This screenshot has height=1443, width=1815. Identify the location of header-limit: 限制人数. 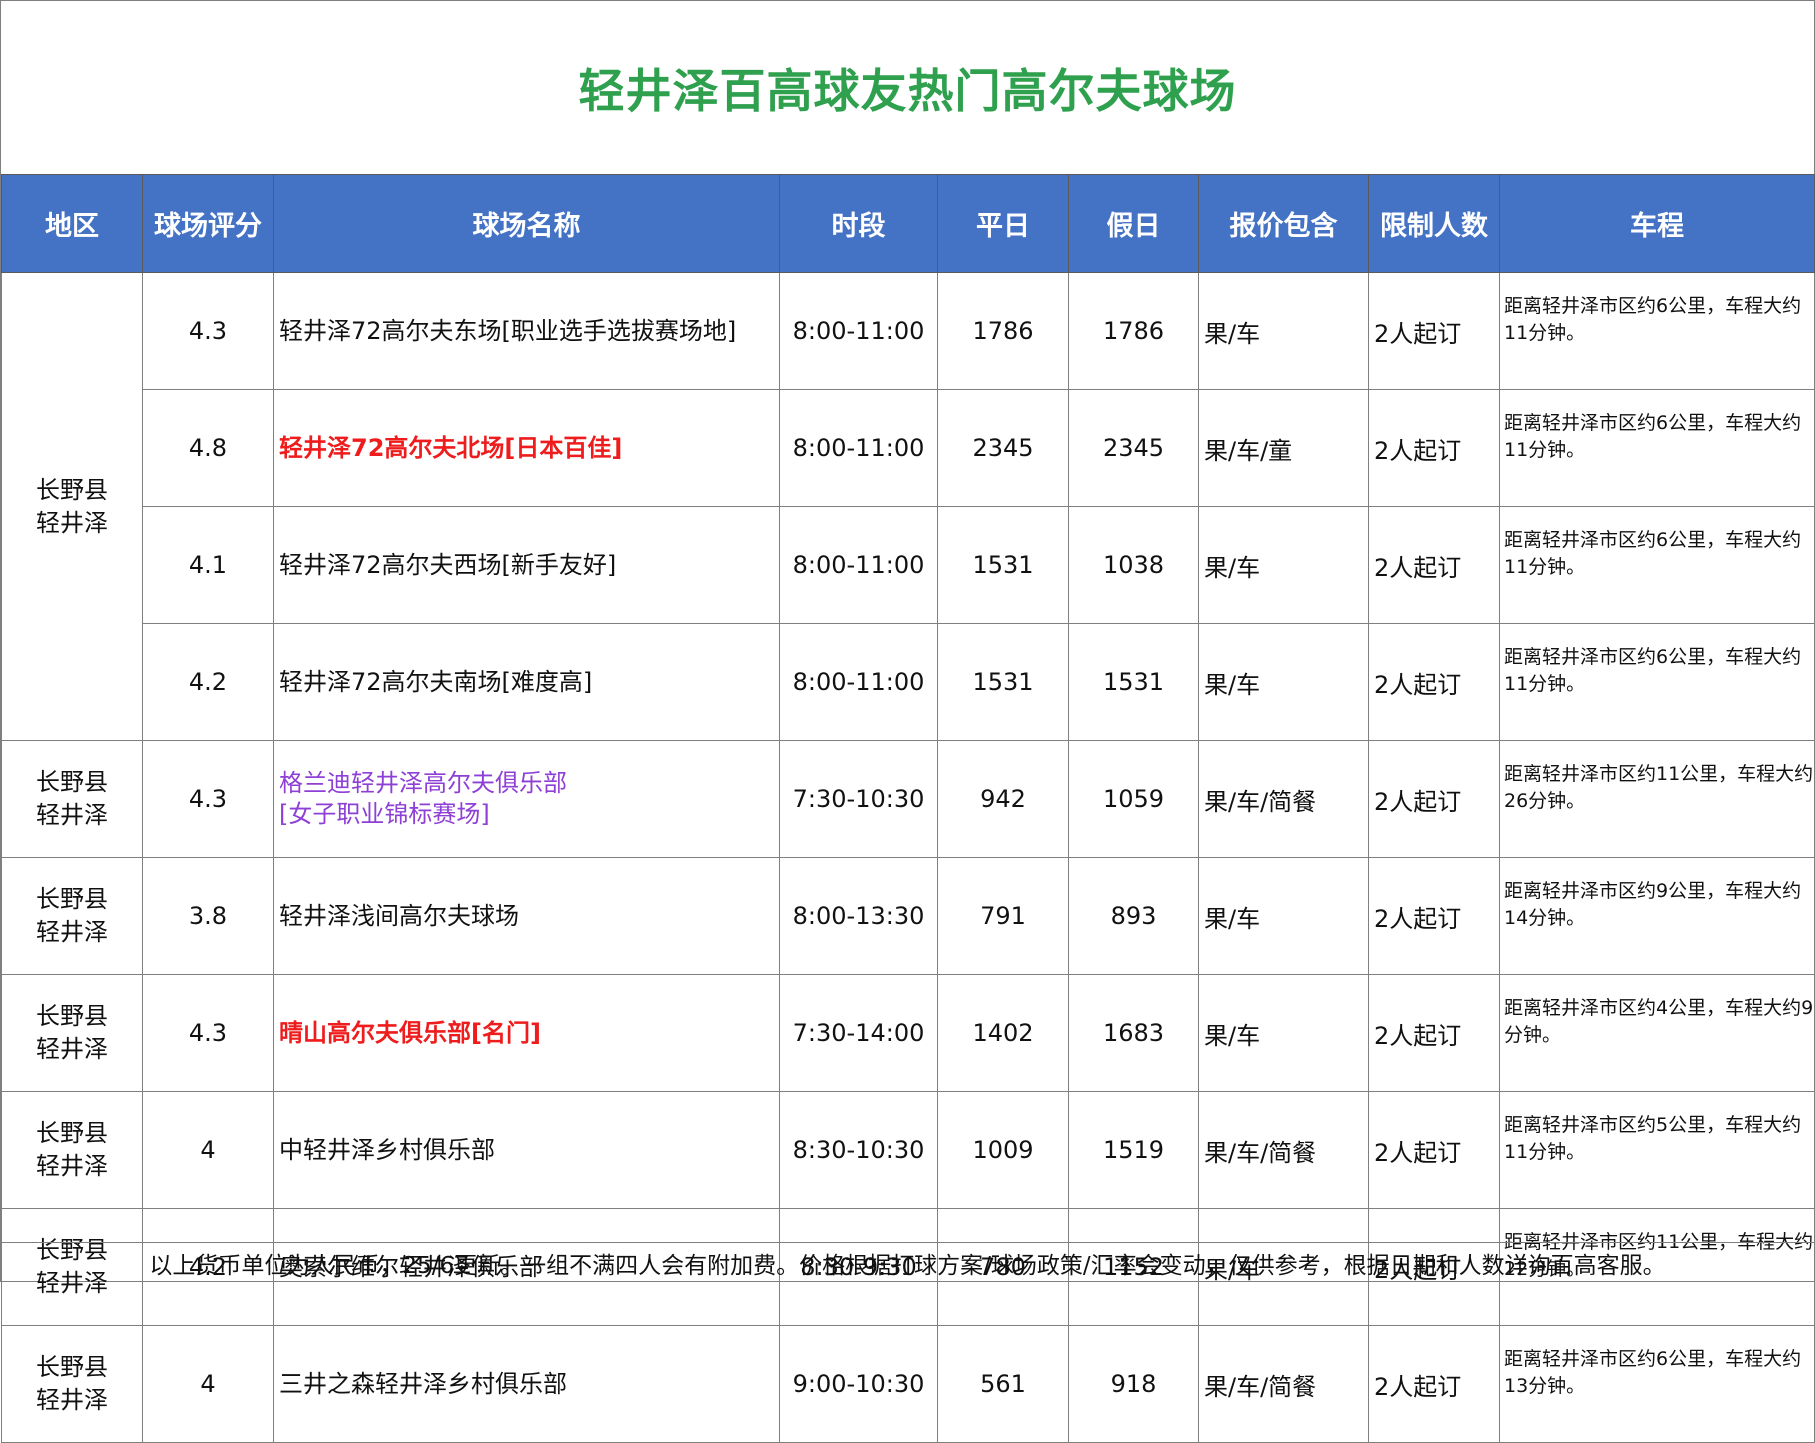
(1434, 223).